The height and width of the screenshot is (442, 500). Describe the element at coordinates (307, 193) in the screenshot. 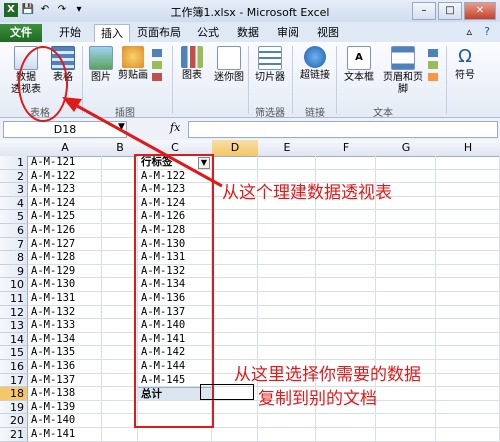

I see `annotation-top: 从这个理建数据透视表` at that location.